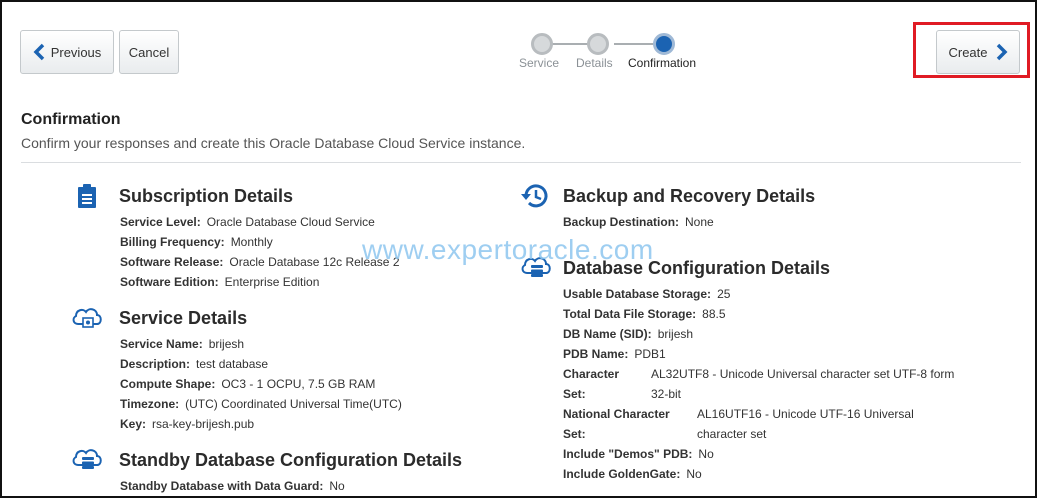 Image resolution: width=1037 pixels, height=498 pixels. Describe the element at coordinates (539, 63) in the screenshot. I see `train-label-service: Service` at that location.